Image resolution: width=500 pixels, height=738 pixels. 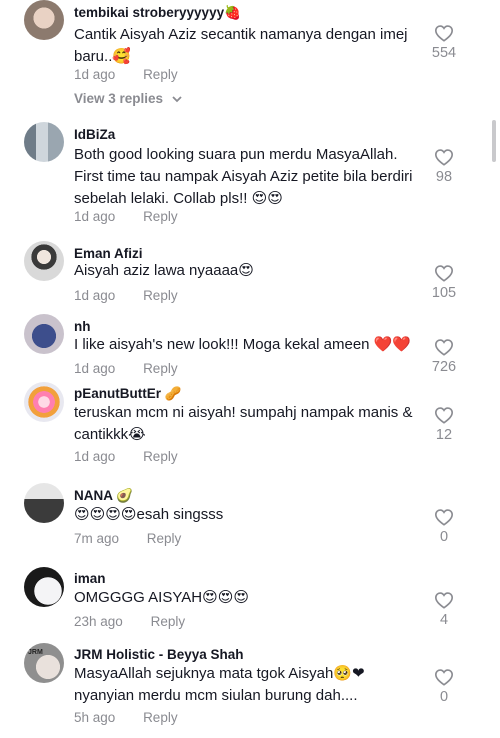 I want to click on like-button: 554, so click(x=444, y=42).